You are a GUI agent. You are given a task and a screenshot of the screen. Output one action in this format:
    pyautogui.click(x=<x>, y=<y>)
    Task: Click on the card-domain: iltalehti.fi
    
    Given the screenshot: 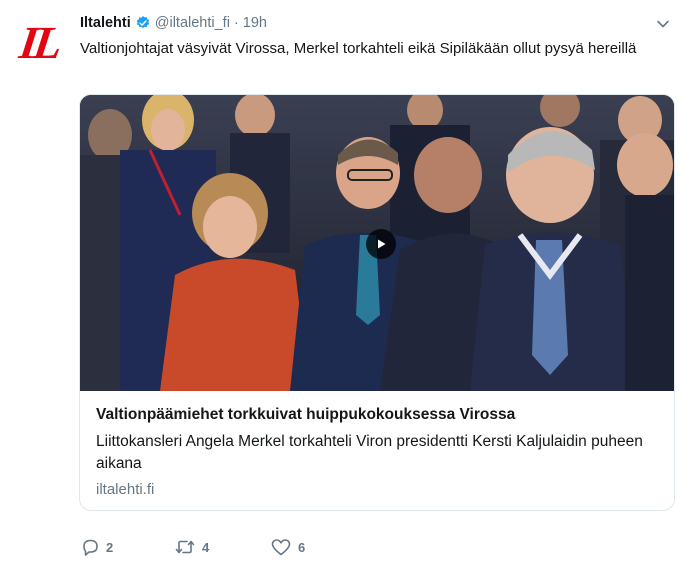 What is the action you would take?
    pyautogui.click(x=377, y=489)
    